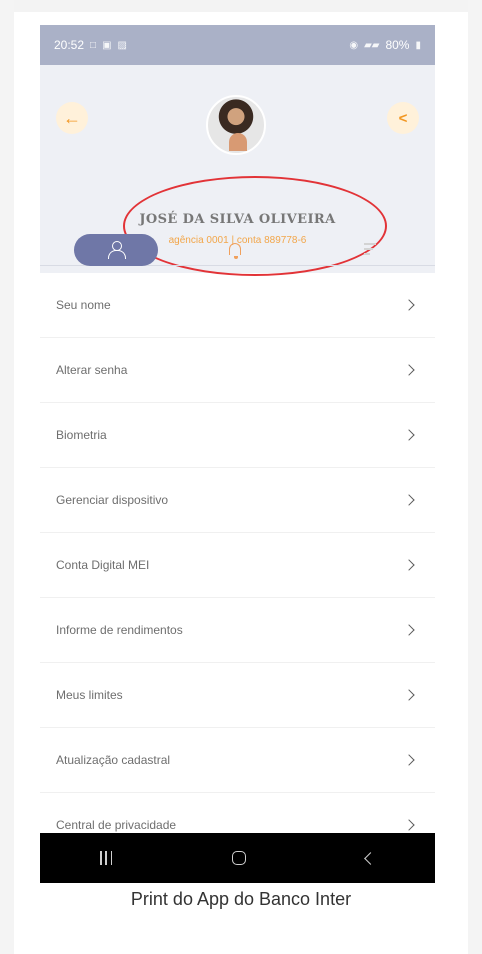 The height and width of the screenshot is (954, 482). I want to click on menu-item-biometria: Biometria, so click(237, 435).